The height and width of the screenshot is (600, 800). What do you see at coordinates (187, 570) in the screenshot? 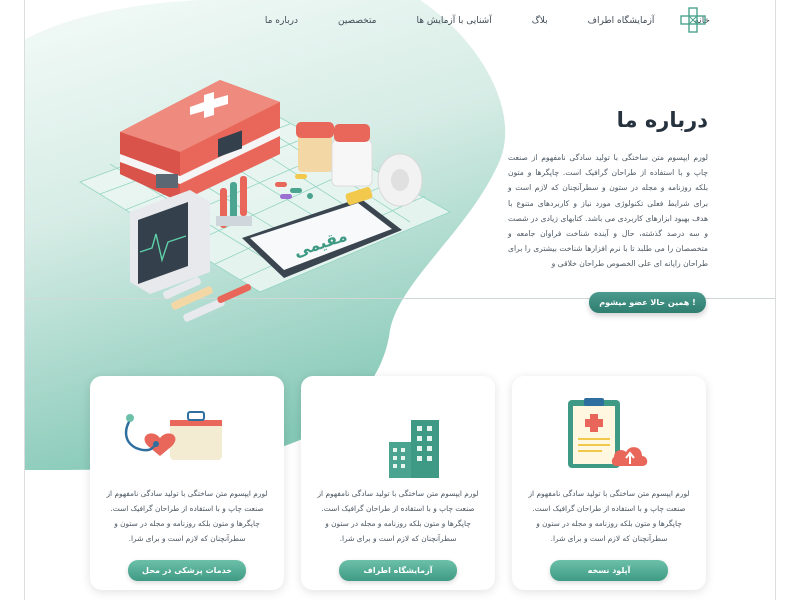
I see `home-medical-services-button: خدمات پزشکی در محل` at bounding box center [187, 570].